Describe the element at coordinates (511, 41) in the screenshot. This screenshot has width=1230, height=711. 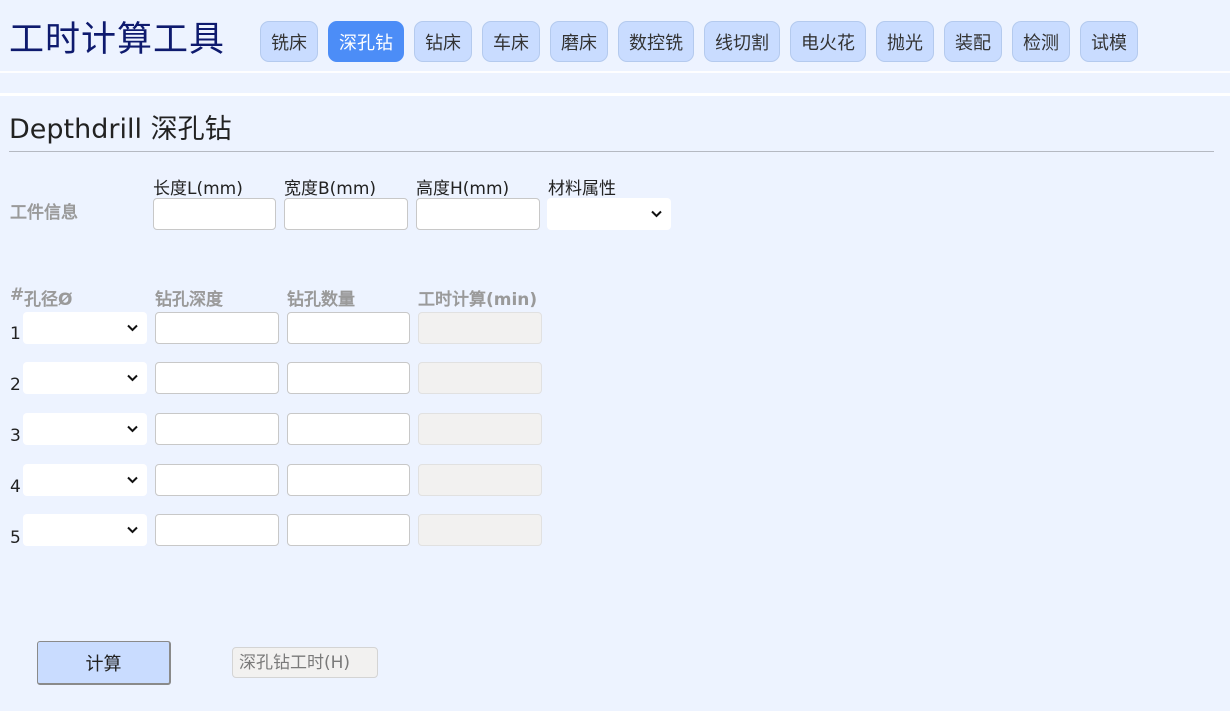
I see `tab-lathe: 车床` at that location.